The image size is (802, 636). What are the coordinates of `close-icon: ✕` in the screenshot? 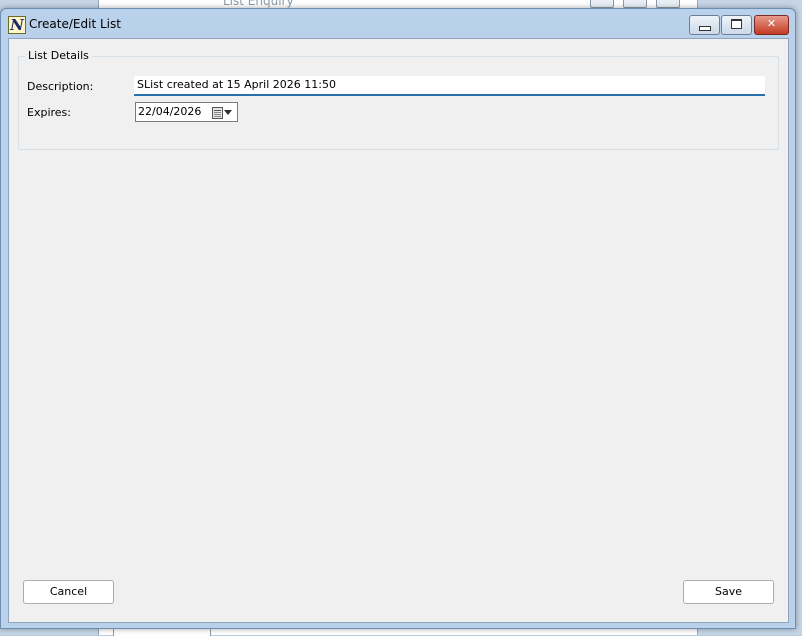 It's located at (771, 23).